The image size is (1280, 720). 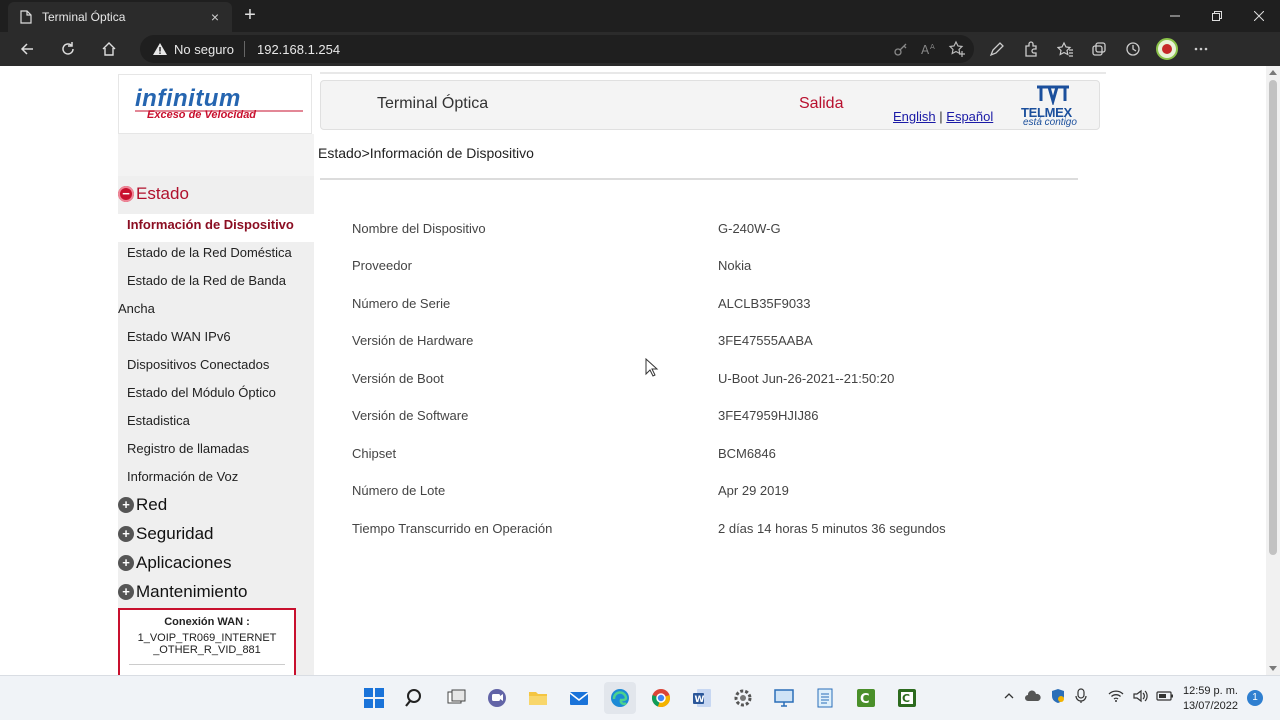 I want to click on favorites-icon, so click(x=1065, y=49).